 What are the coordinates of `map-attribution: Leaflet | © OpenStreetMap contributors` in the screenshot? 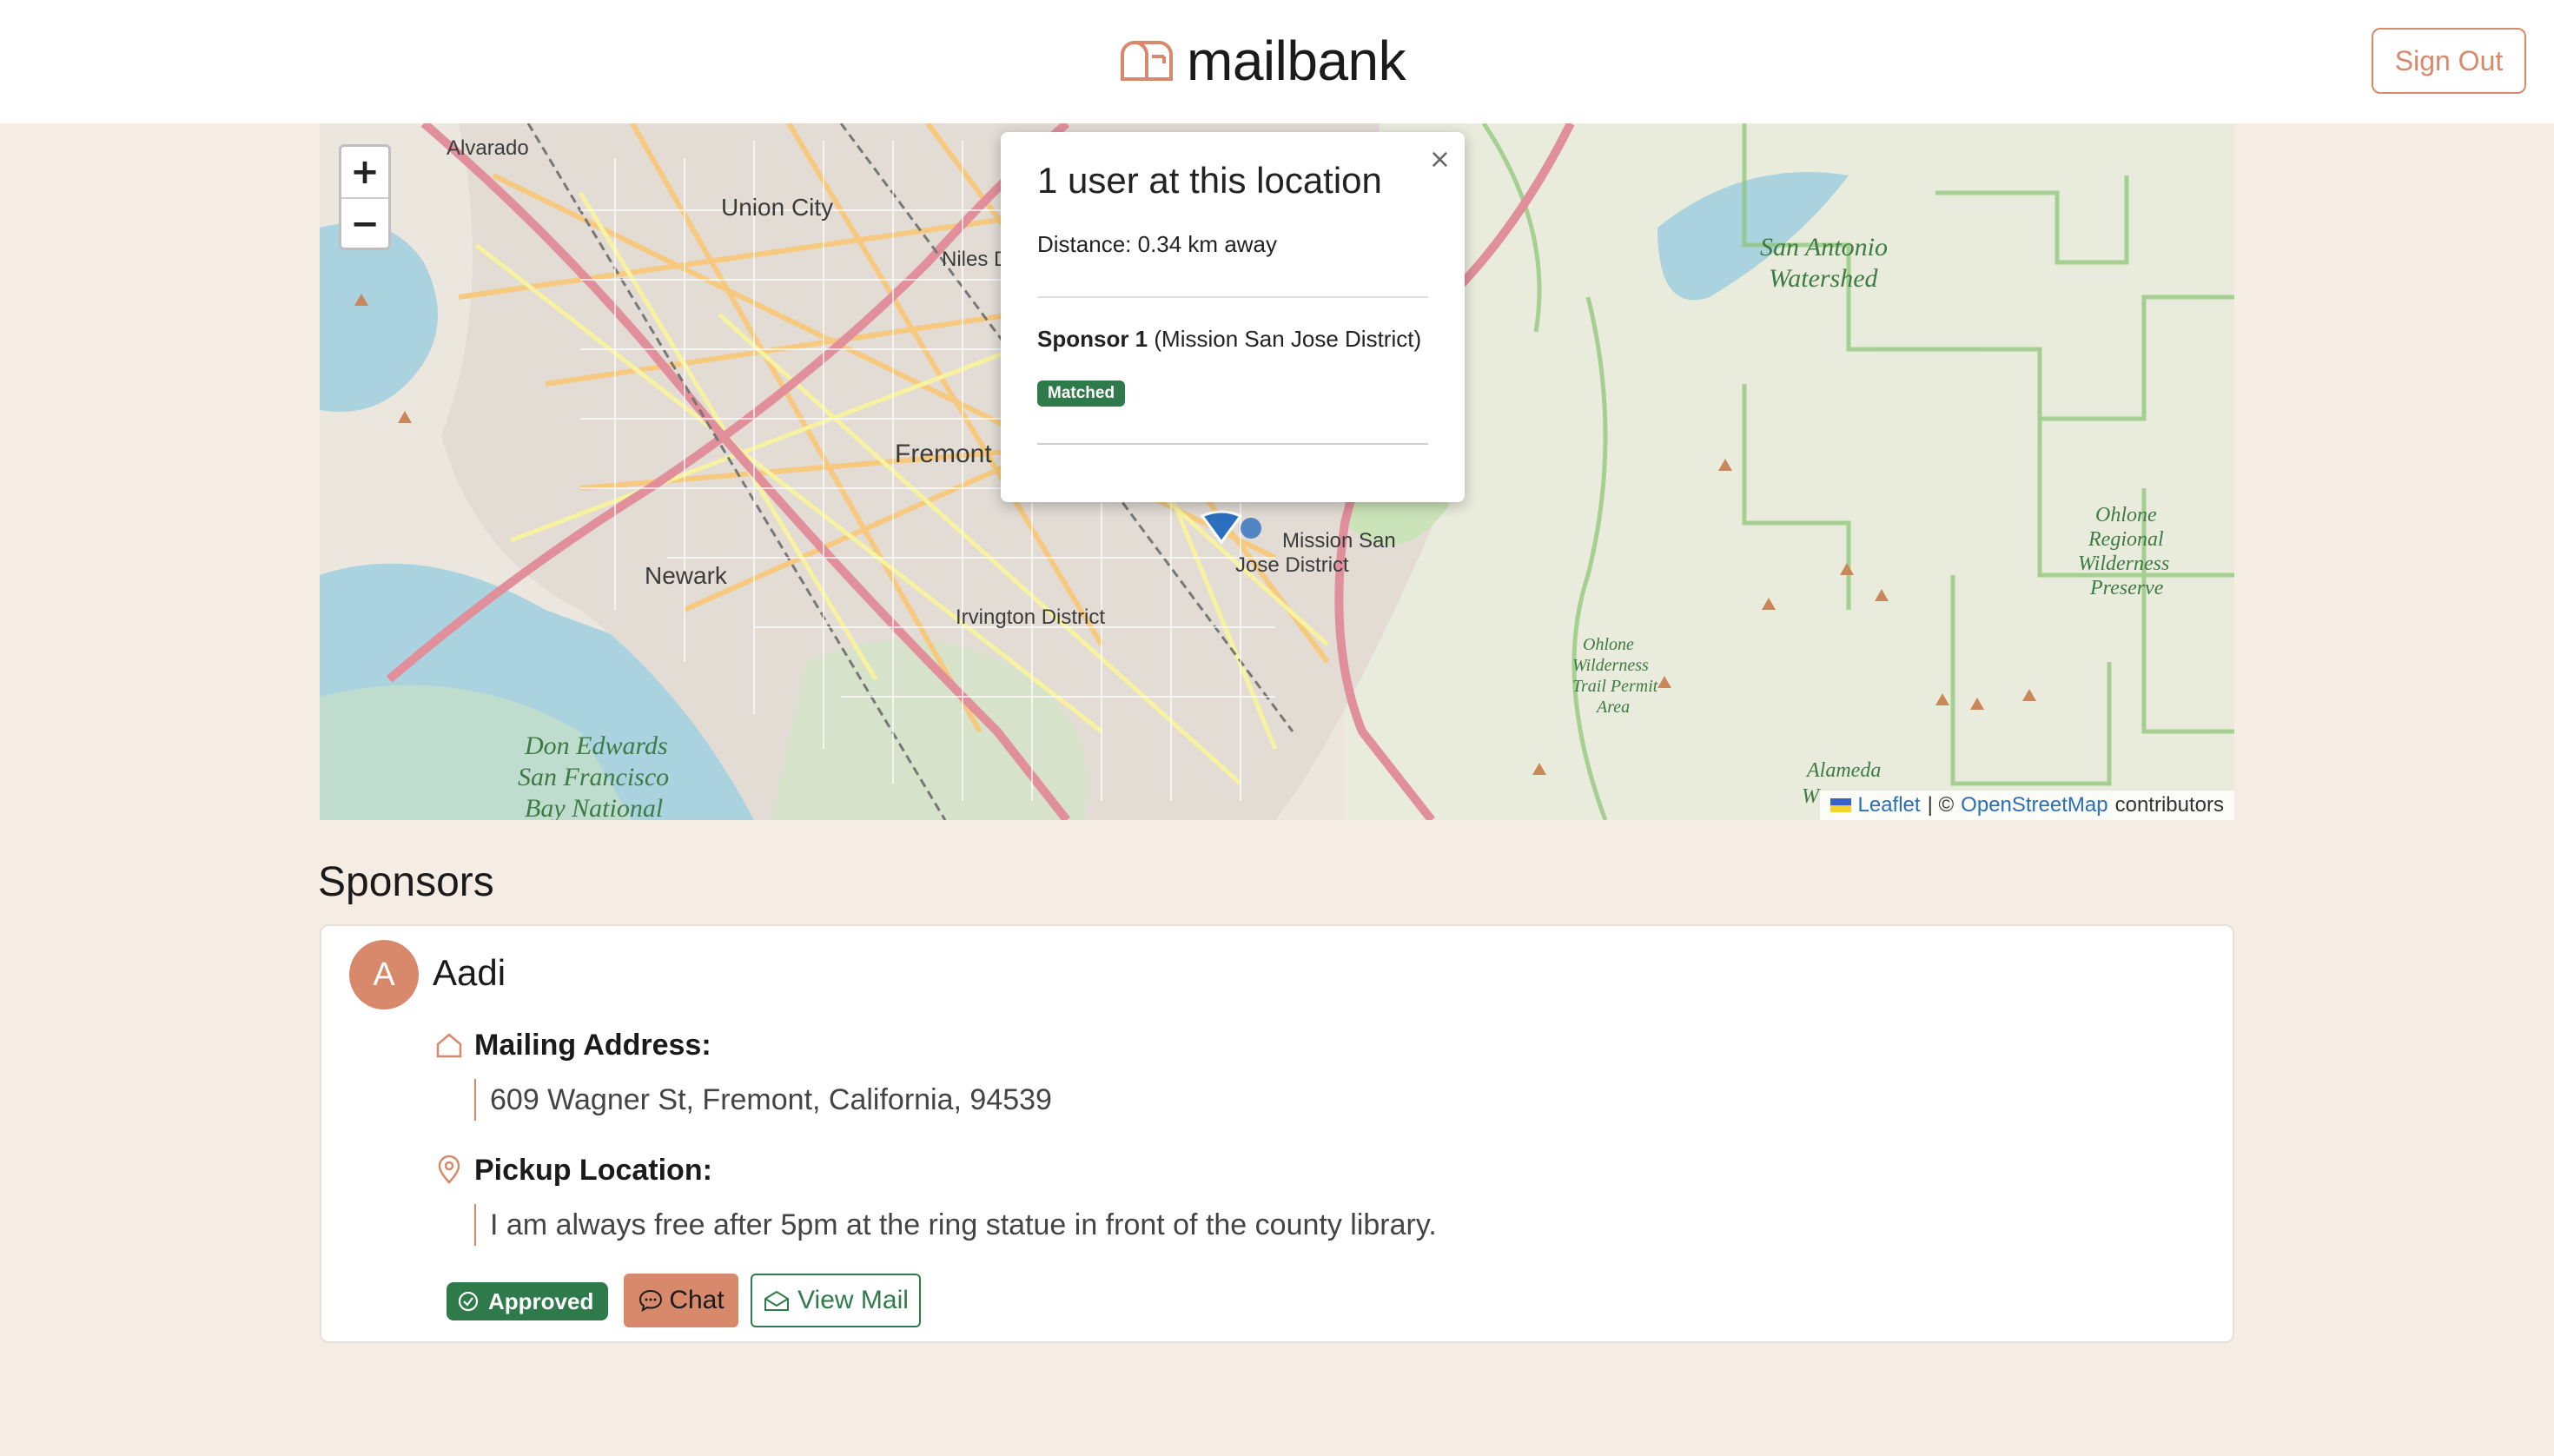 It's located at (2027, 805).